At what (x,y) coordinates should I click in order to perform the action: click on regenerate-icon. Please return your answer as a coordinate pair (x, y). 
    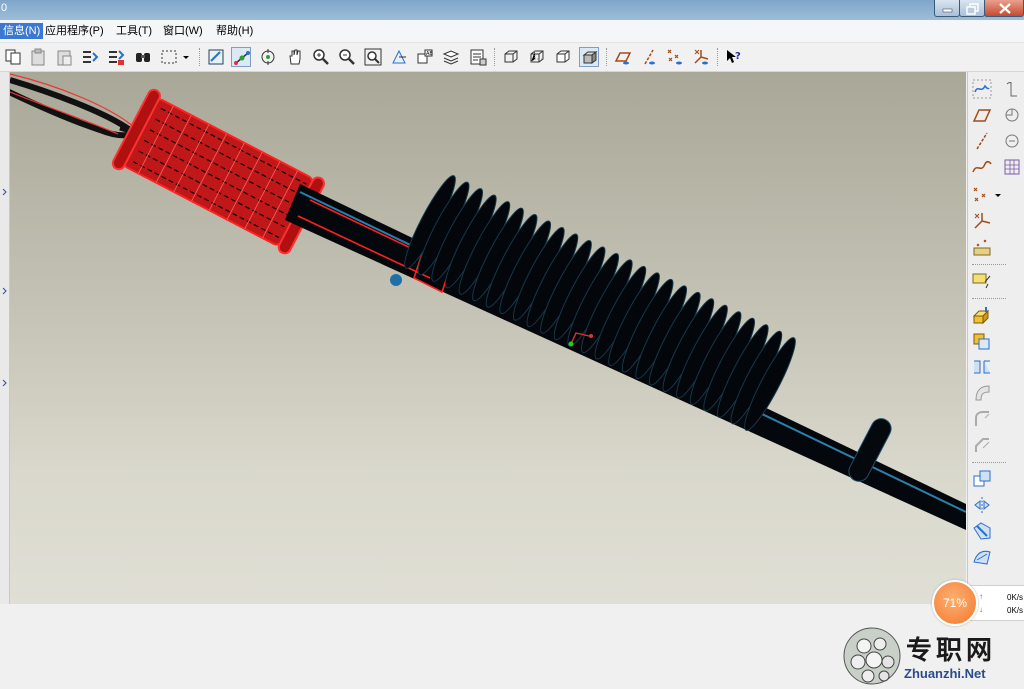
    Looking at the image, I should click on (90, 57).